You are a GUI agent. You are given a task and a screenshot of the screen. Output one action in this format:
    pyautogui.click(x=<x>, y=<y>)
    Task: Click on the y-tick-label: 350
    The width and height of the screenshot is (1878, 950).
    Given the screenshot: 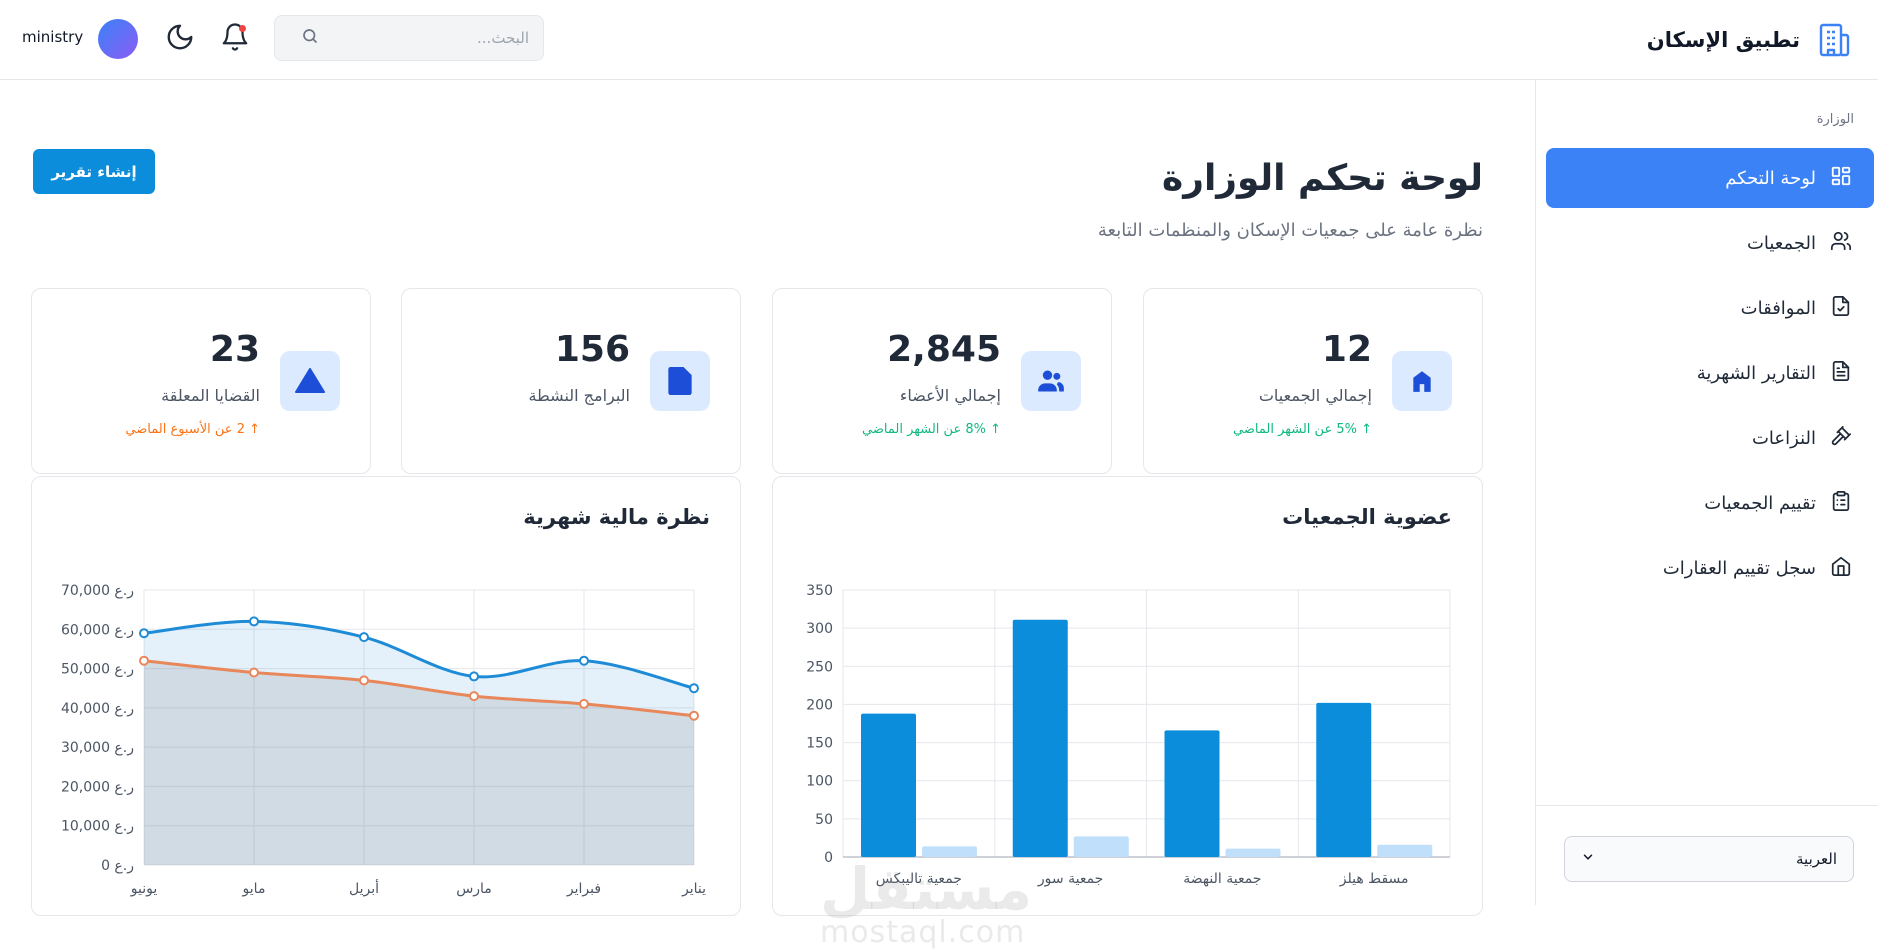 What is the action you would take?
    pyautogui.click(x=819, y=591)
    